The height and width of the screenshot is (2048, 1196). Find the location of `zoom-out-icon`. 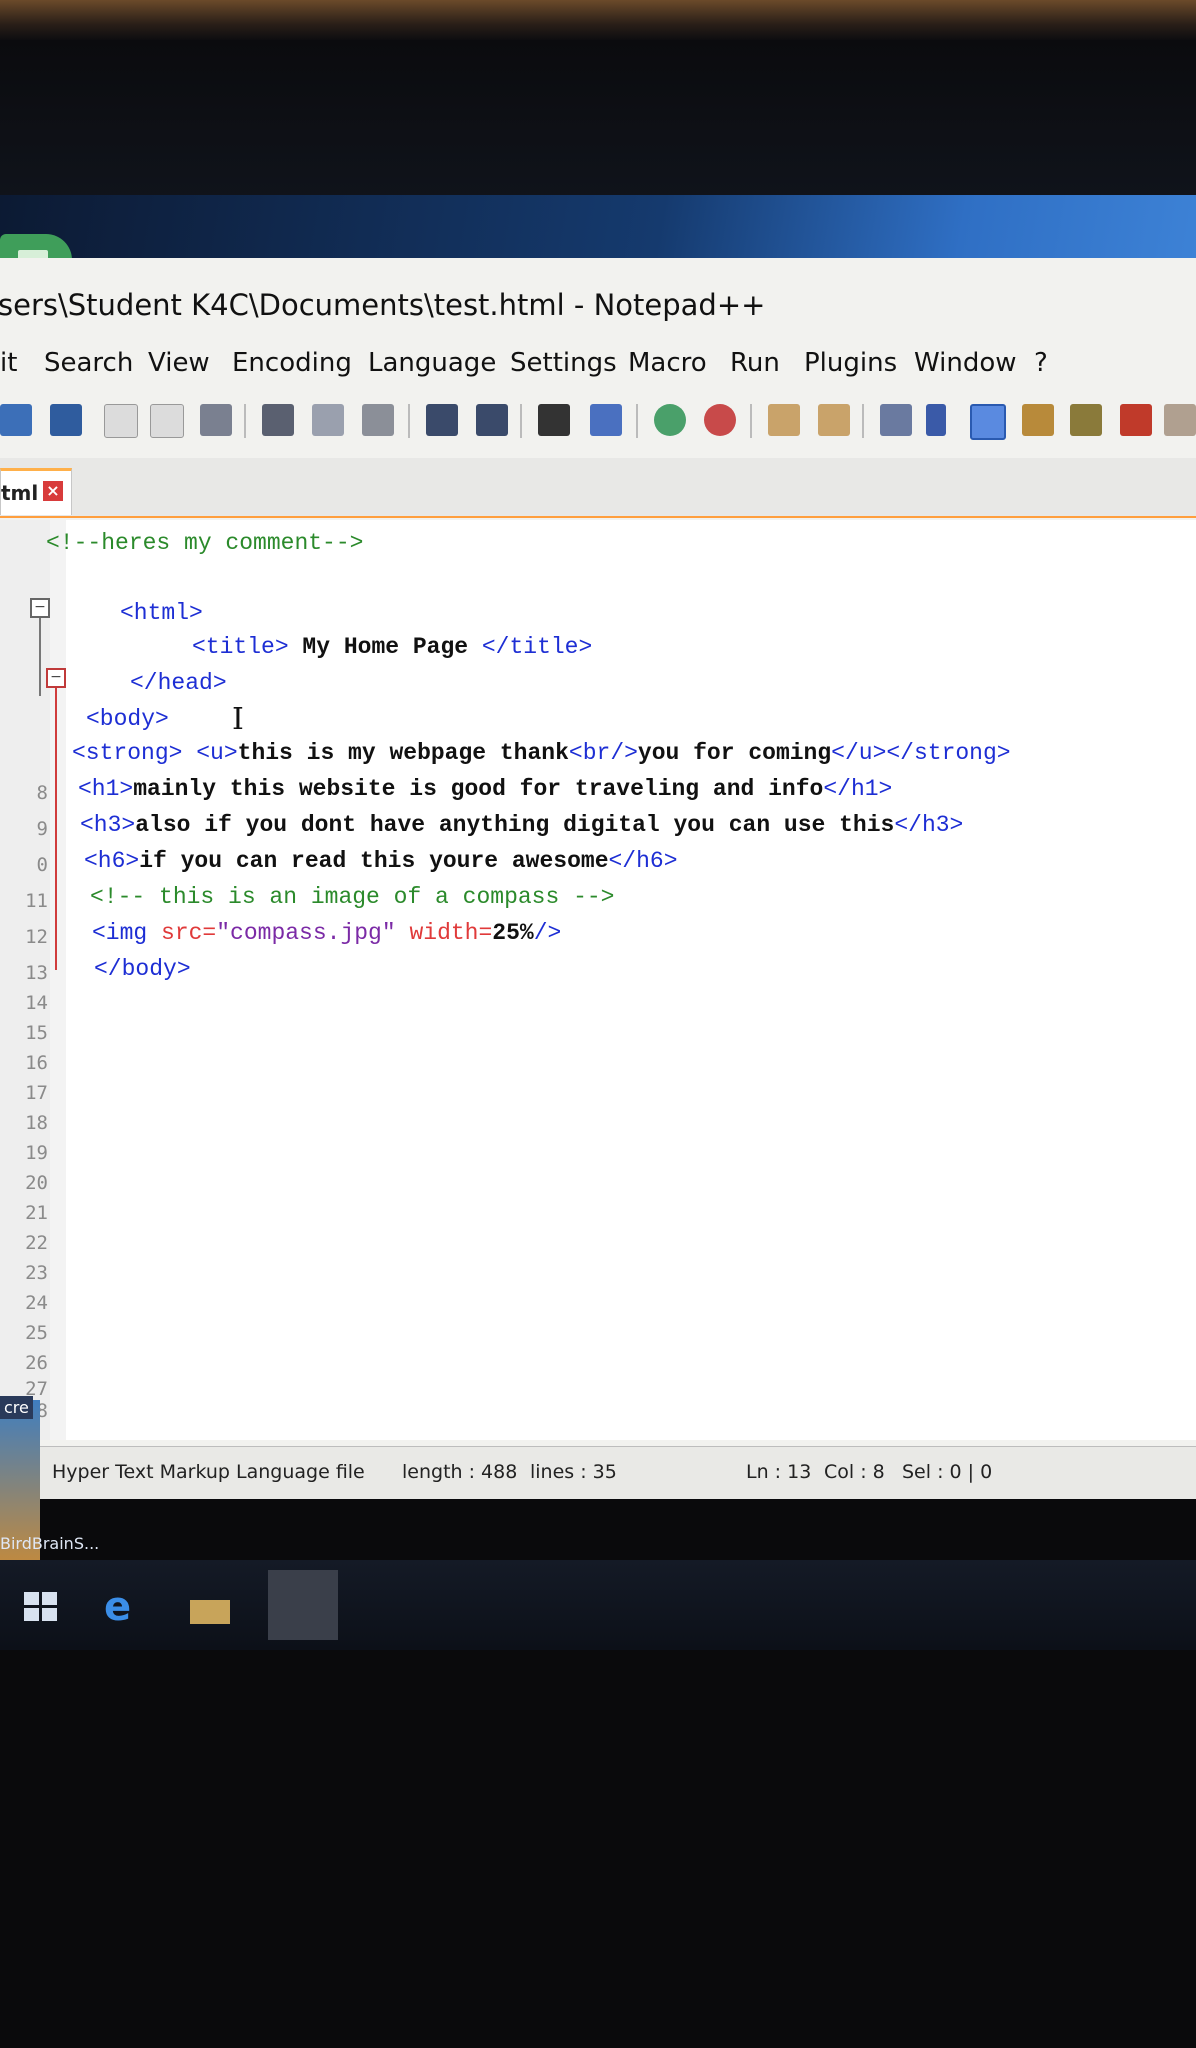

zoom-out-icon is located at coordinates (720, 420).